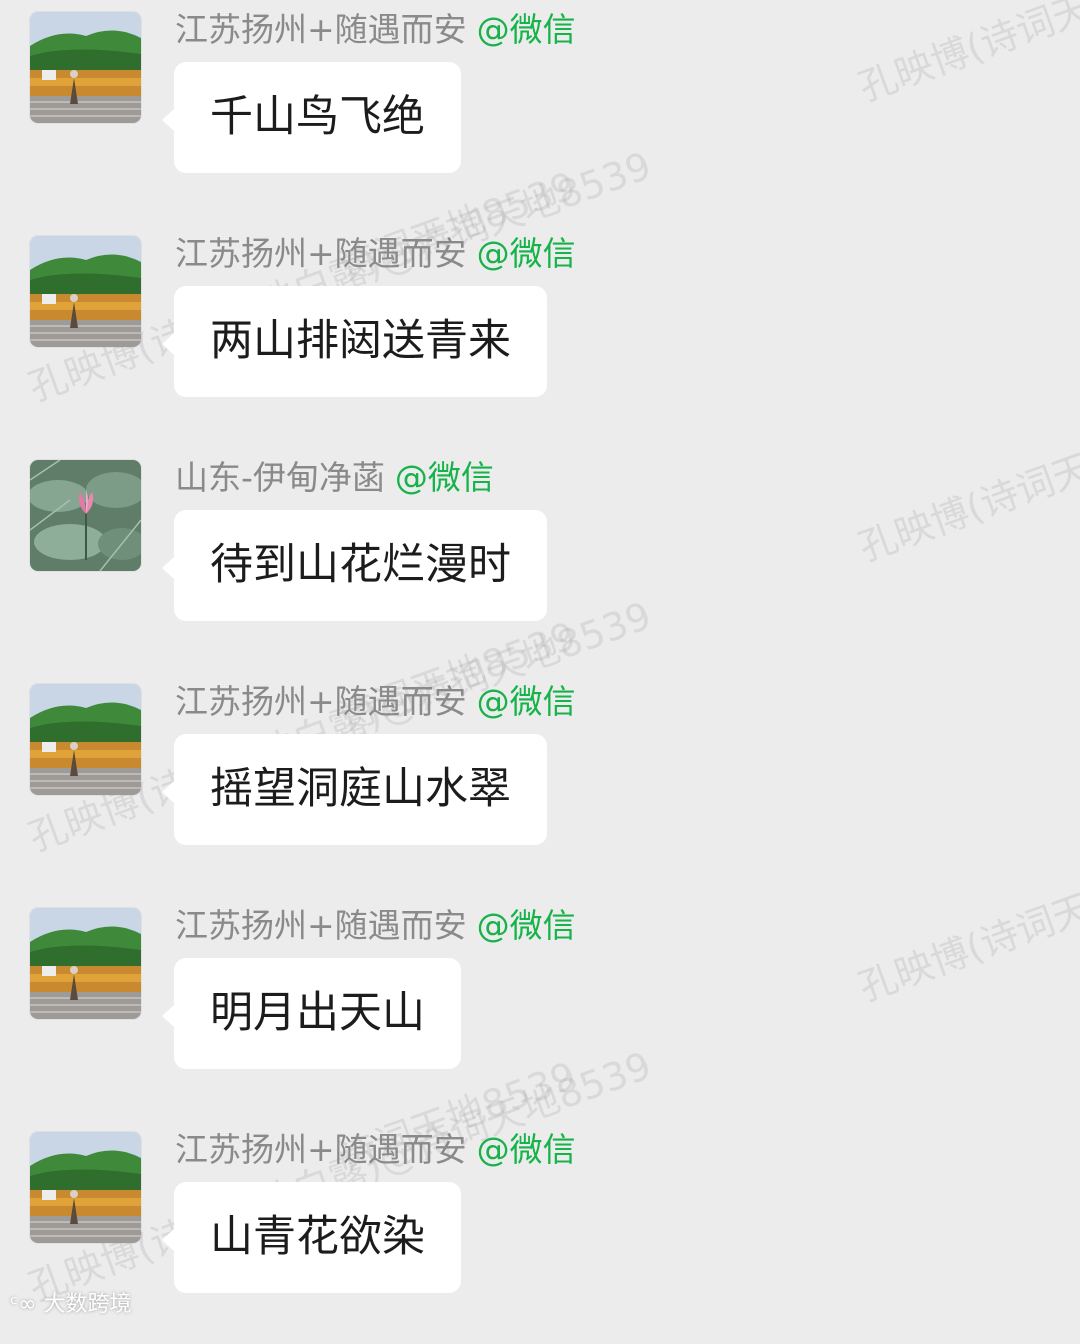 Image resolution: width=1080 pixels, height=1344 pixels. What do you see at coordinates (354, 789) in the screenshot?
I see `message-bubble: 摇望洞庭山水翠` at bounding box center [354, 789].